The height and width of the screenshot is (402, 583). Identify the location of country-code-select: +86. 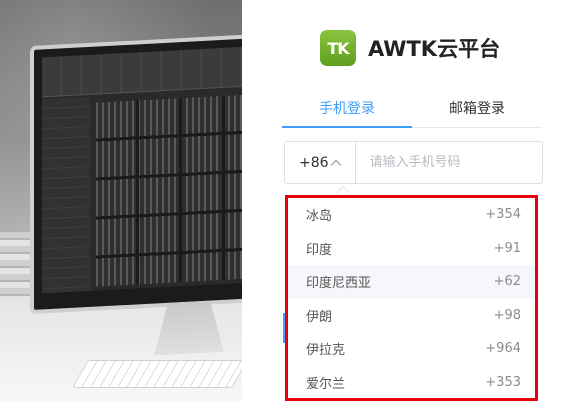
(320, 162).